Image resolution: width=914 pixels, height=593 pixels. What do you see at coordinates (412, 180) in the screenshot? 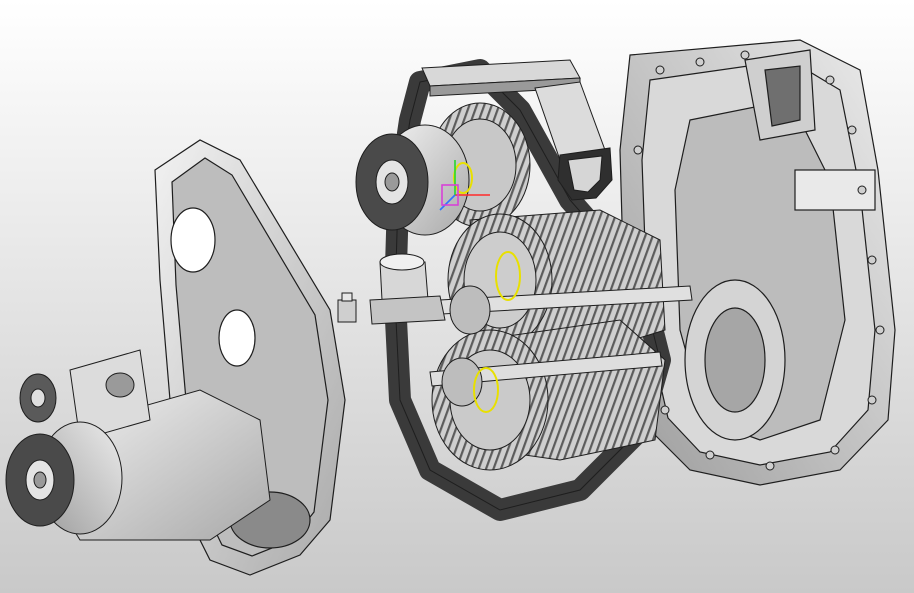
I see `output-flange-upper` at bounding box center [412, 180].